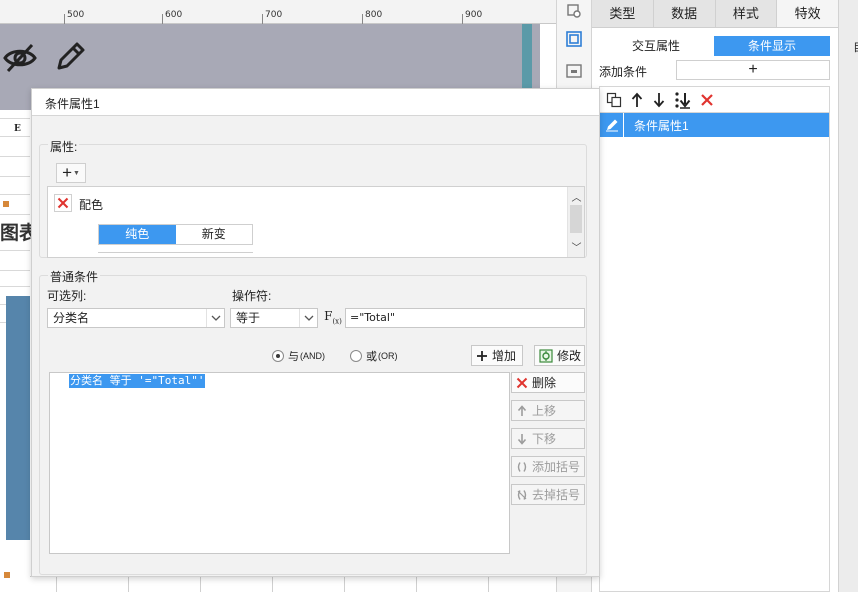 The height and width of the screenshot is (592, 858). Describe the element at coordinates (576, 246) in the screenshot. I see `chevron-down-icon: ﹀` at that location.